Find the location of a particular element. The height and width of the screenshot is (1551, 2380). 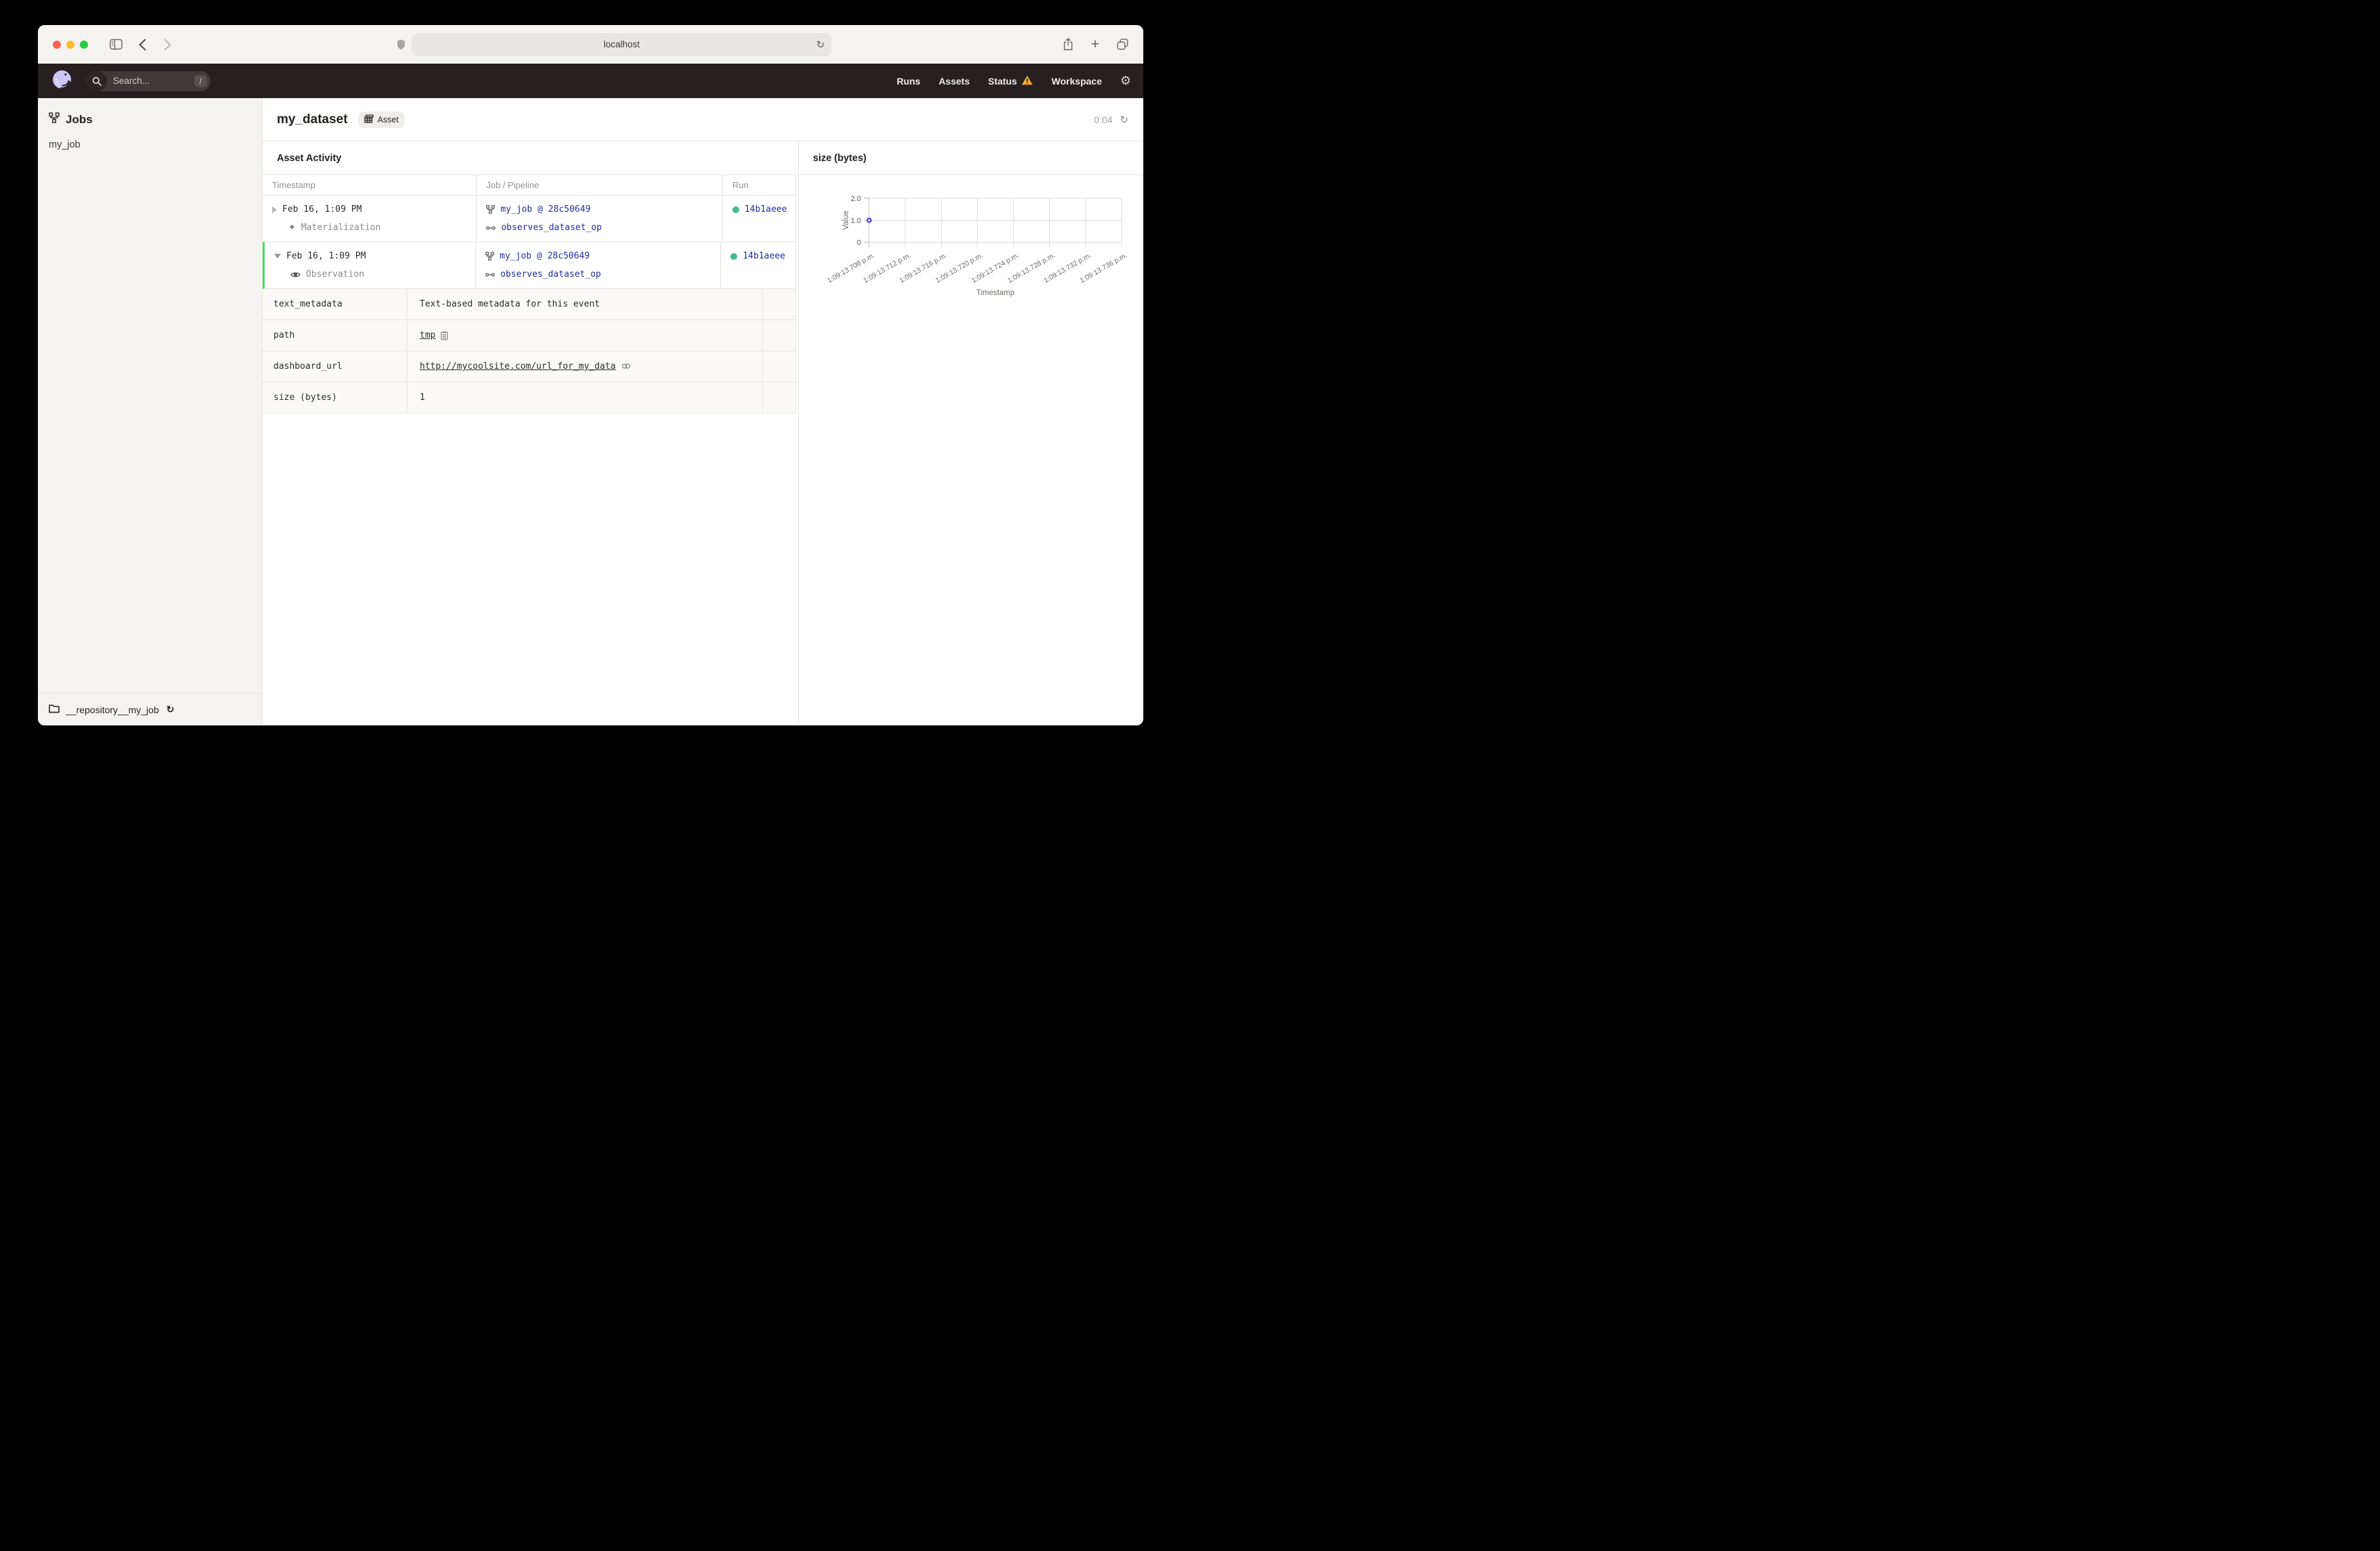

svg-text: Value is located at coordinates (846, 220).